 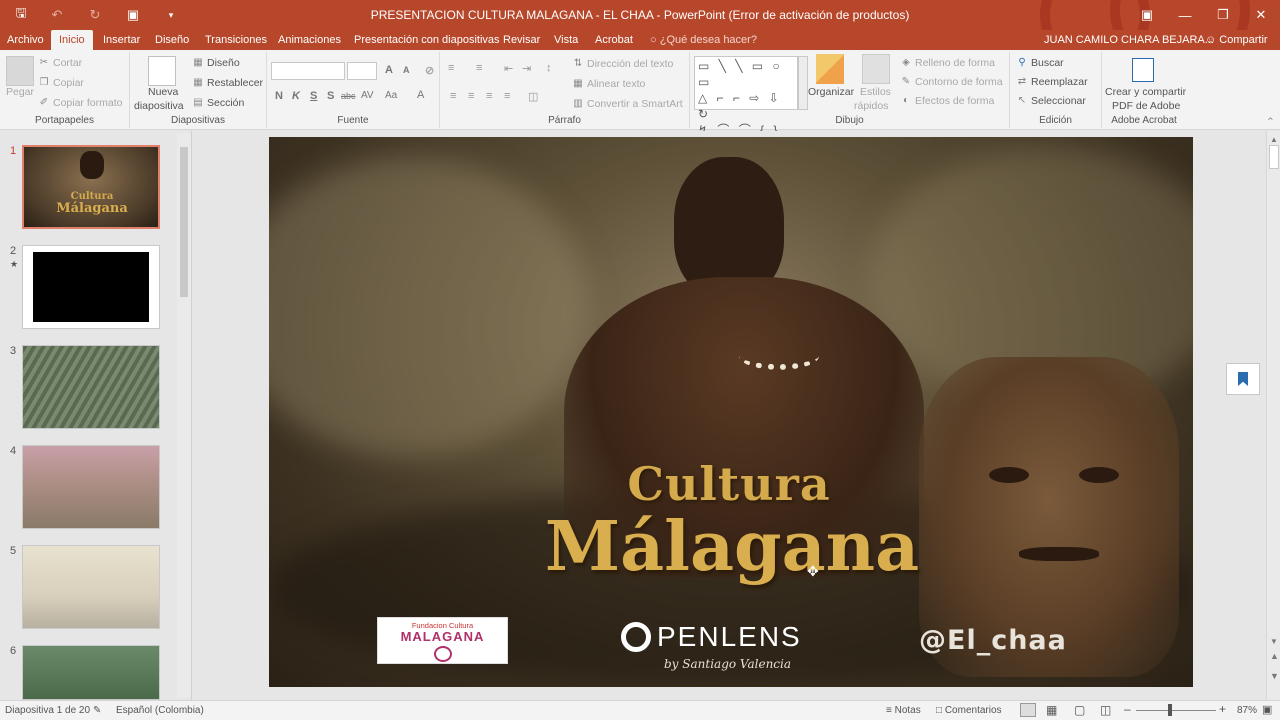 I want to click on new-slide-icon, so click(x=162, y=71).